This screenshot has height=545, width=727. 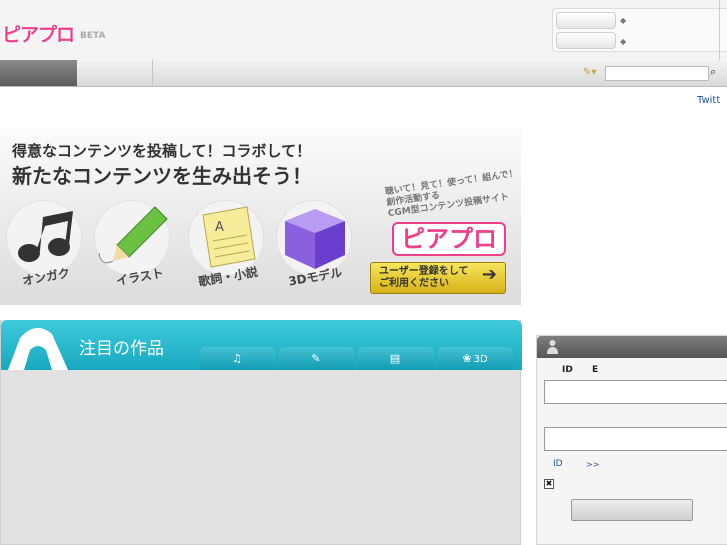 What do you see at coordinates (635, 439) in the screenshot?
I see `password-input` at bounding box center [635, 439].